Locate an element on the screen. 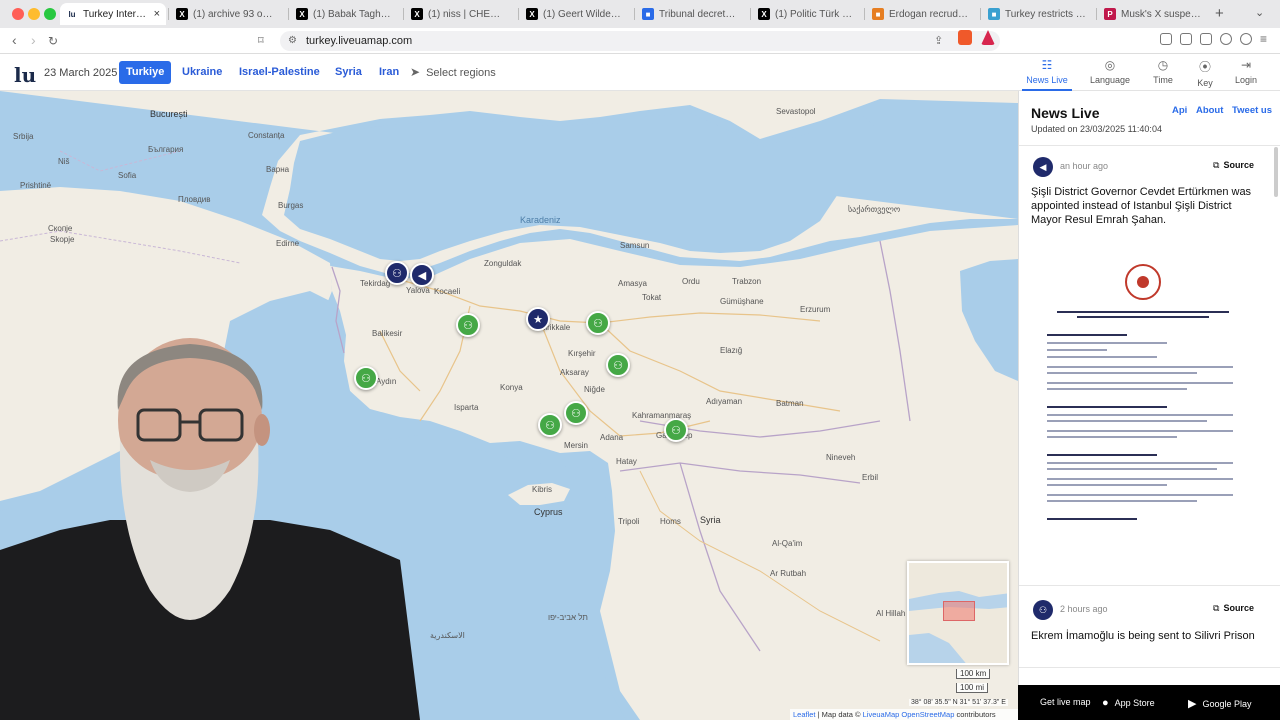  get-live-map-link: Get live map is located at coordinates (1065, 702).